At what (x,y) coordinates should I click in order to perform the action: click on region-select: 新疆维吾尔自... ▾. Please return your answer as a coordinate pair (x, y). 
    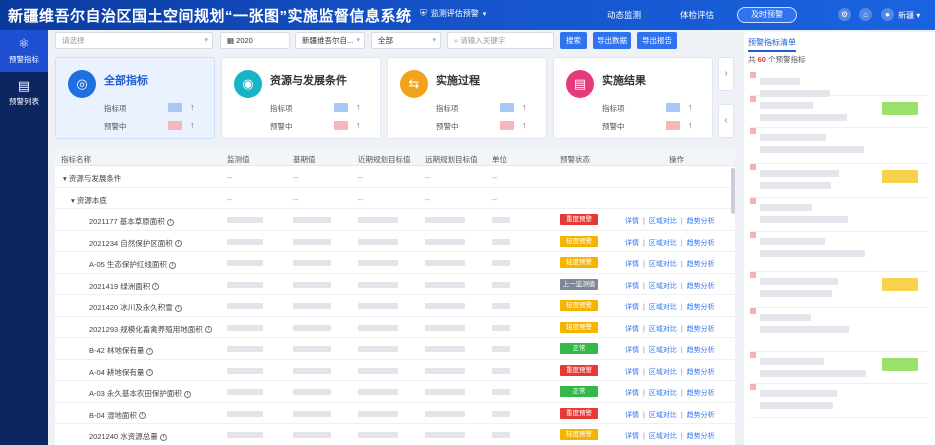
    Looking at the image, I should click on (330, 40).